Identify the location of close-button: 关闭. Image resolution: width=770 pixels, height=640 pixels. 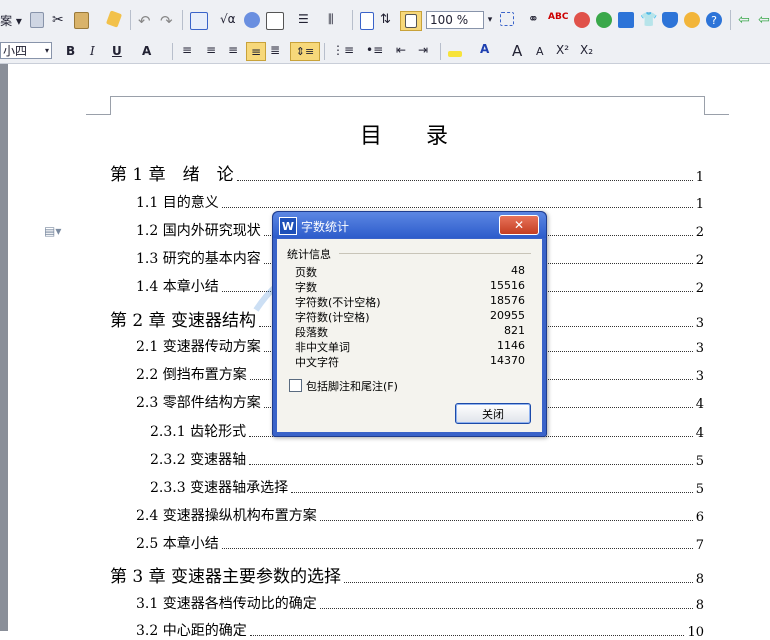
(493, 413).